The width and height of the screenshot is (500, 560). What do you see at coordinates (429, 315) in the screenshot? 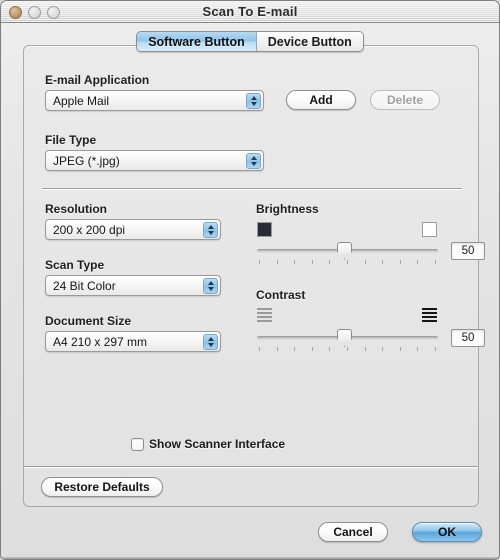
I see `high-contrast-stripes-icon` at bounding box center [429, 315].